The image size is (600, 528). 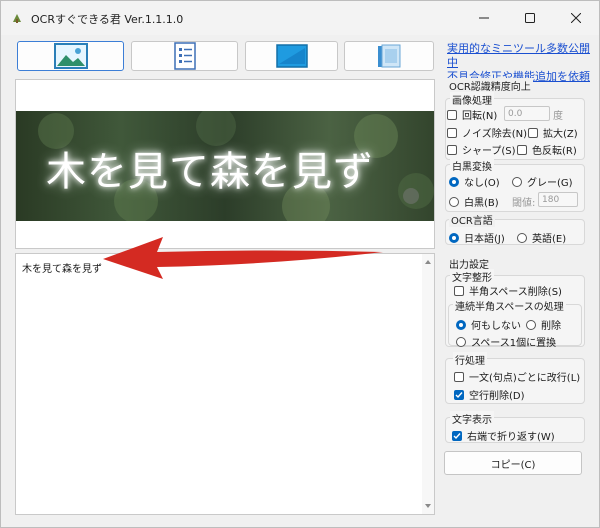 I want to click on bw-none-radio-button, so click(x=454, y=181).